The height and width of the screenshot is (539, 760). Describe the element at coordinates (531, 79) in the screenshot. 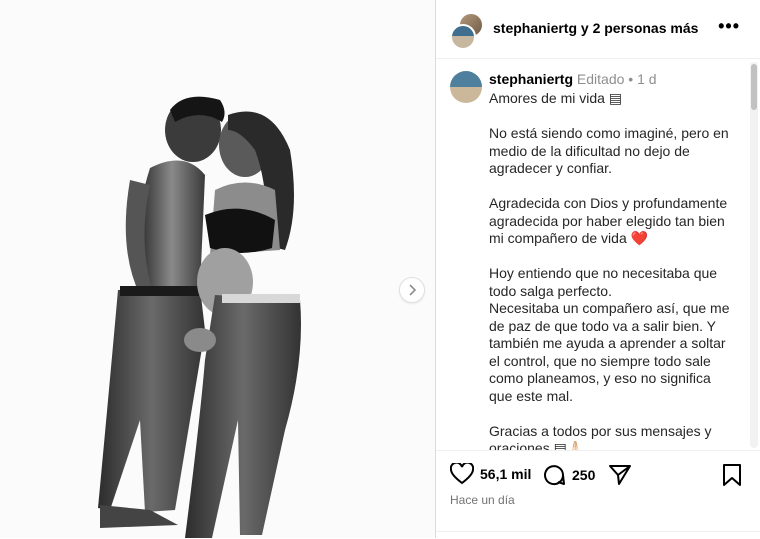

I see `caption-username: stephaniertg` at that location.